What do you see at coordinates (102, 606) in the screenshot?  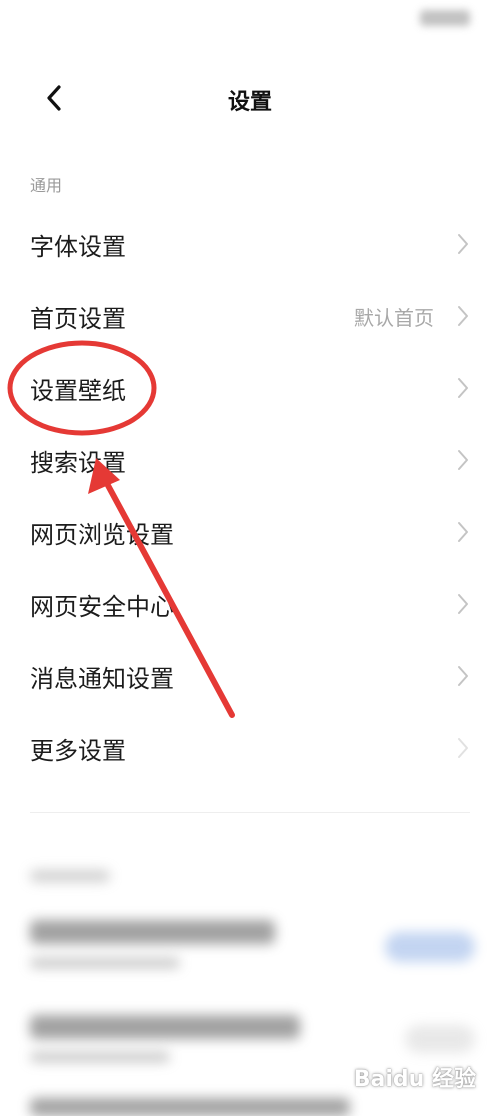 I see `item-label: 网页安全中心` at bounding box center [102, 606].